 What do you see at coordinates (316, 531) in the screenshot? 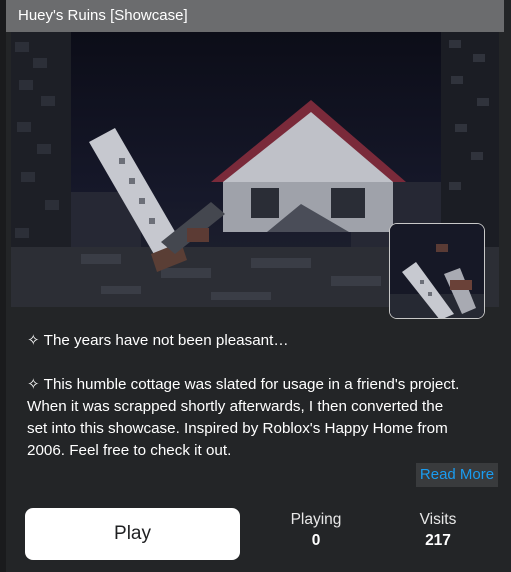
I see `playing-stat: Playing 0` at bounding box center [316, 531].